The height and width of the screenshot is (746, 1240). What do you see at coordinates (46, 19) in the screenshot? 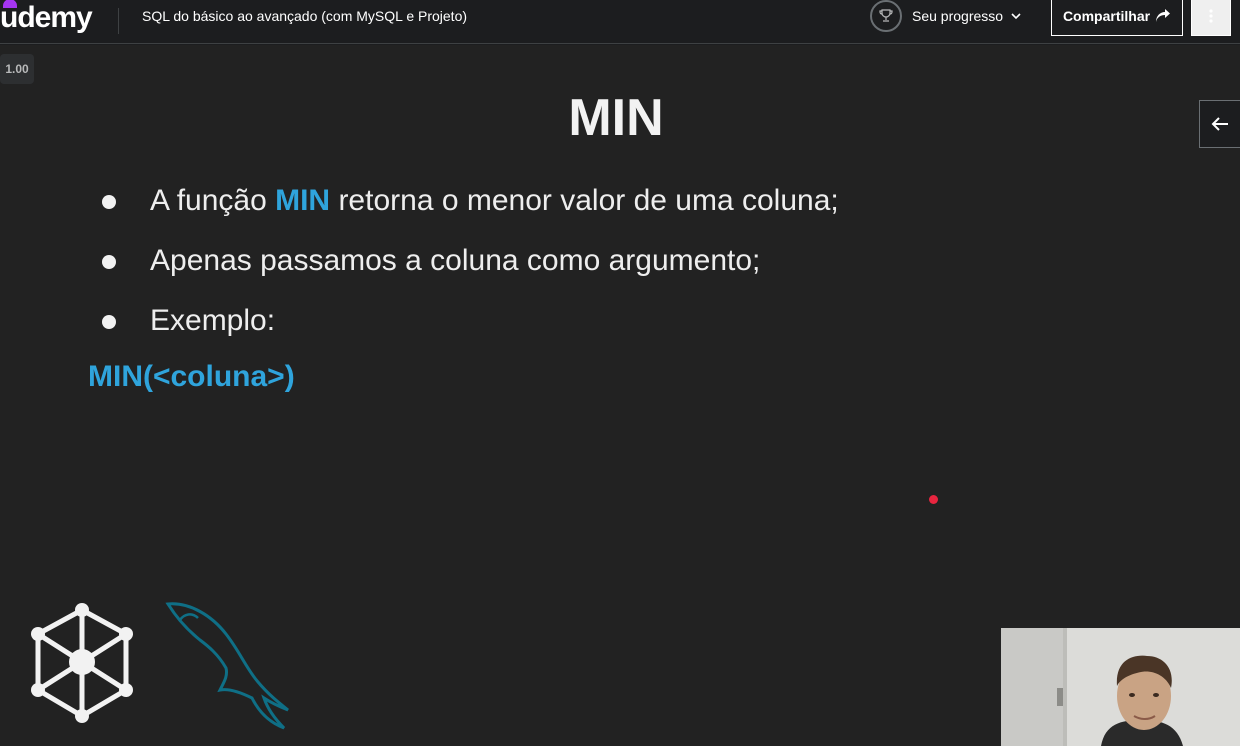
I see `udemy-logo: udemy` at bounding box center [46, 19].